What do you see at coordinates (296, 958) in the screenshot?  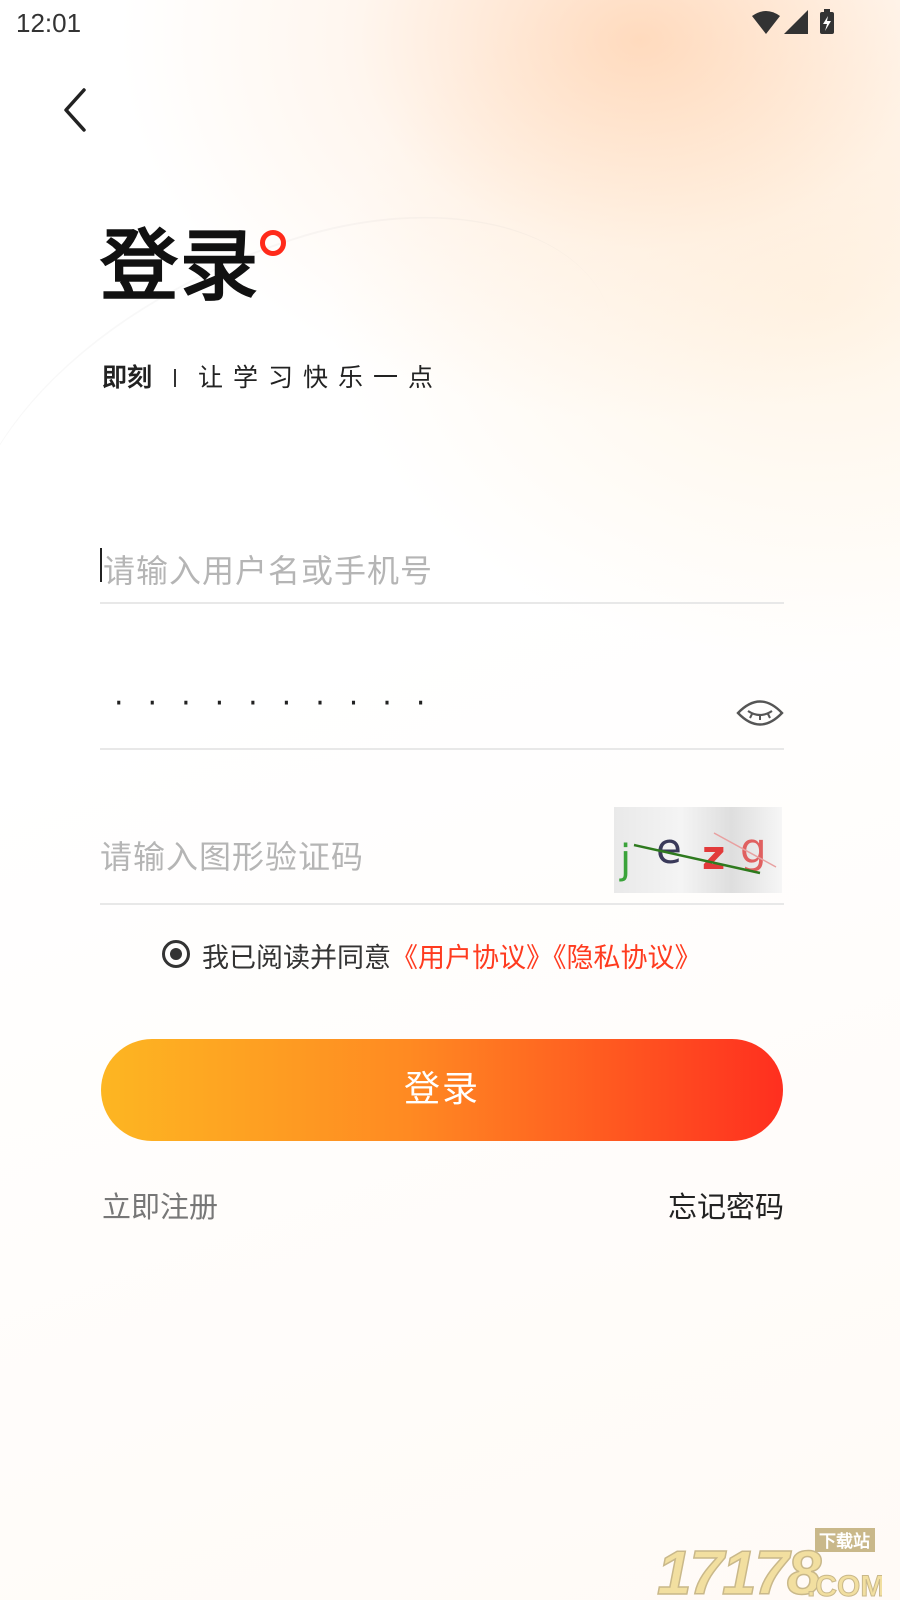 I see `agreement-label: 我已阅读并同意` at bounding box center [296, 958].